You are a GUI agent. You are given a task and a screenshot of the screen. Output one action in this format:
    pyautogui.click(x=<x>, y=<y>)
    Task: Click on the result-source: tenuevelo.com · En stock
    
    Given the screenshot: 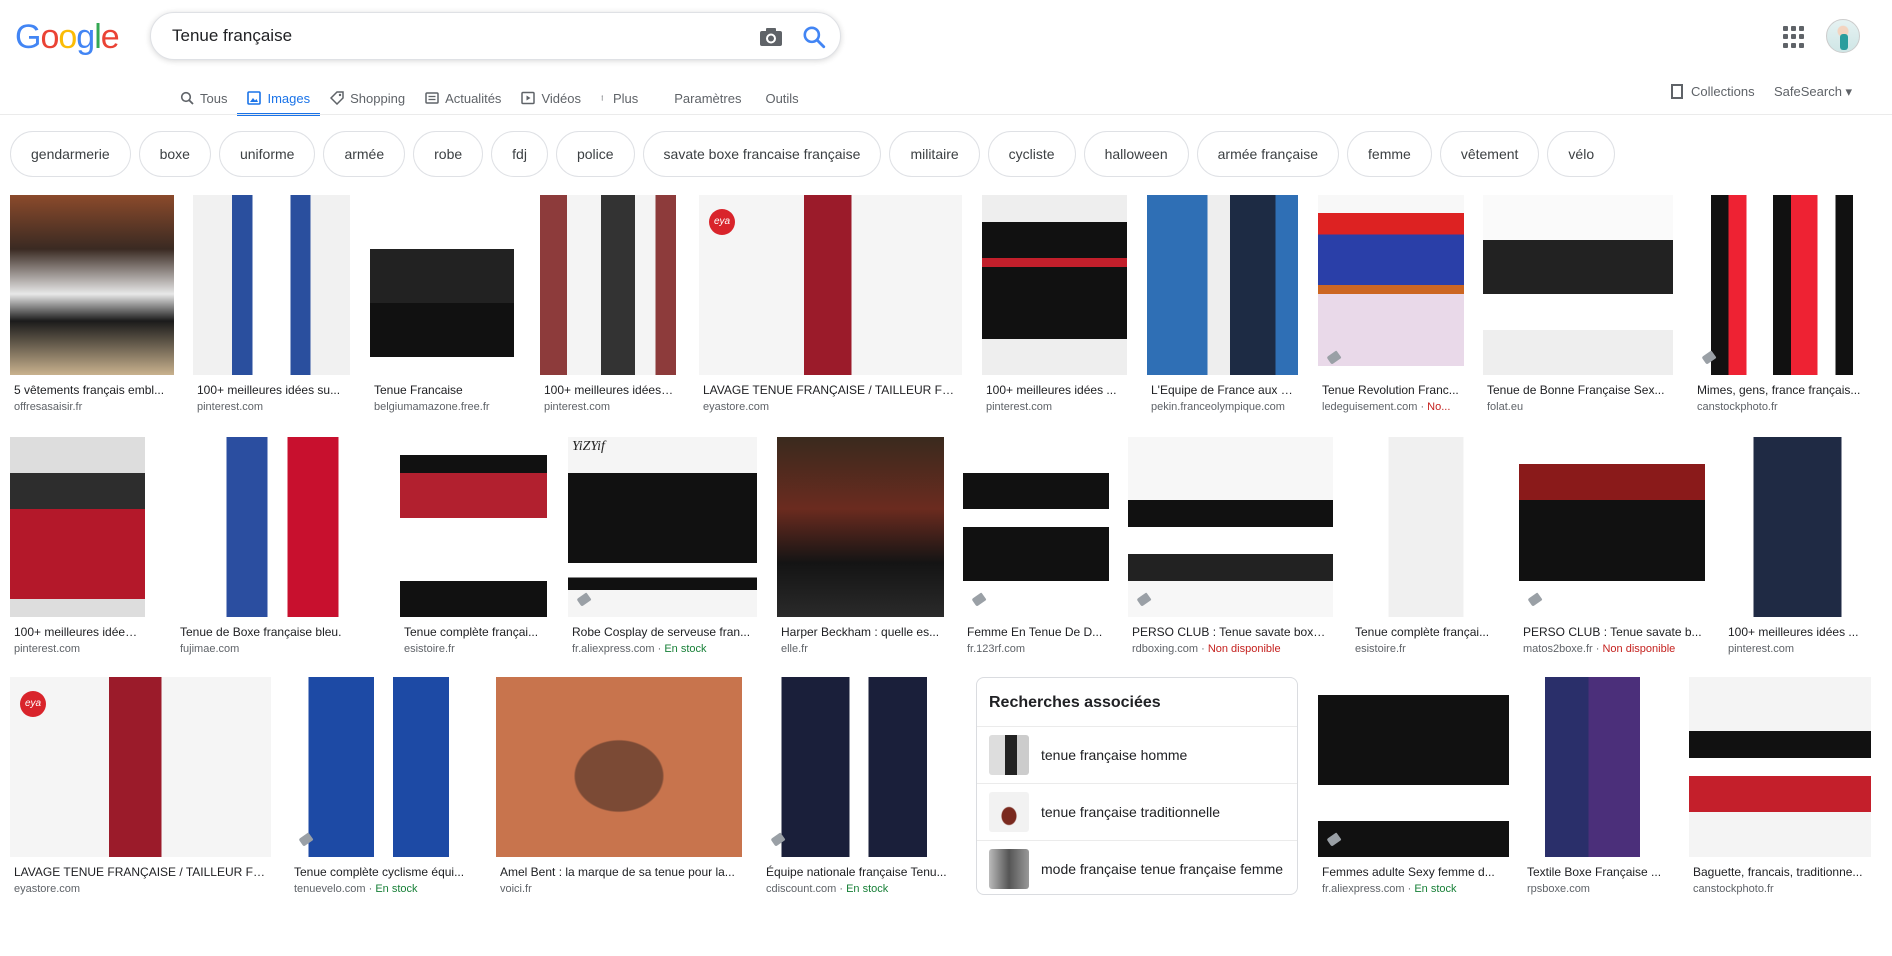 What is the action you would take?
    pyautogui.click(x=384, y=889)
    